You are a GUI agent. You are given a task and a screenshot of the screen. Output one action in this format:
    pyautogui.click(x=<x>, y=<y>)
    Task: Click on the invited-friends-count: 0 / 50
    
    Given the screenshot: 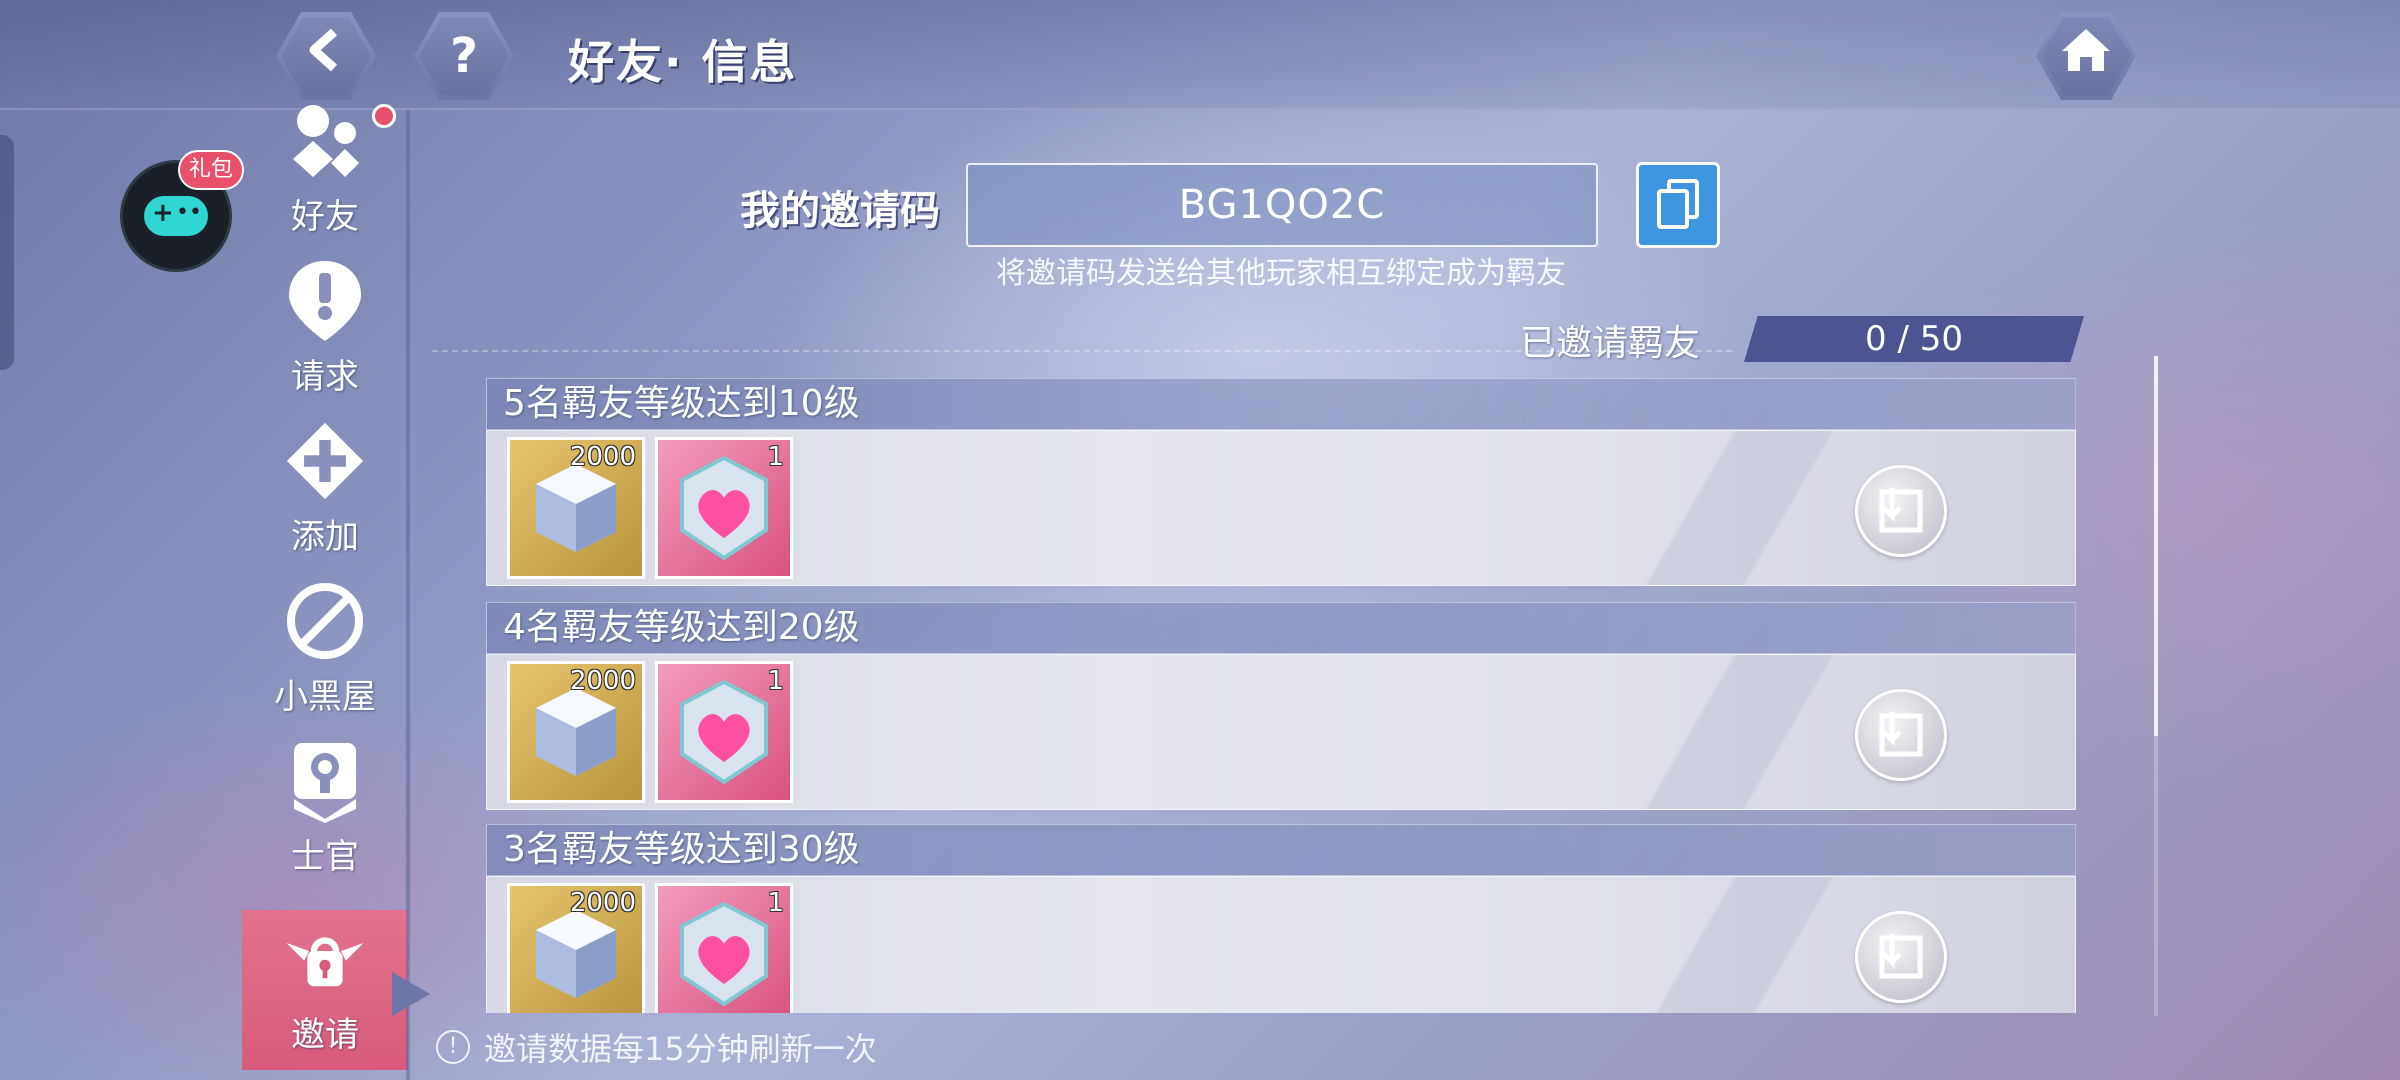 What is the action you would take?
    pyautogui.click(x=1914, y=339)
    